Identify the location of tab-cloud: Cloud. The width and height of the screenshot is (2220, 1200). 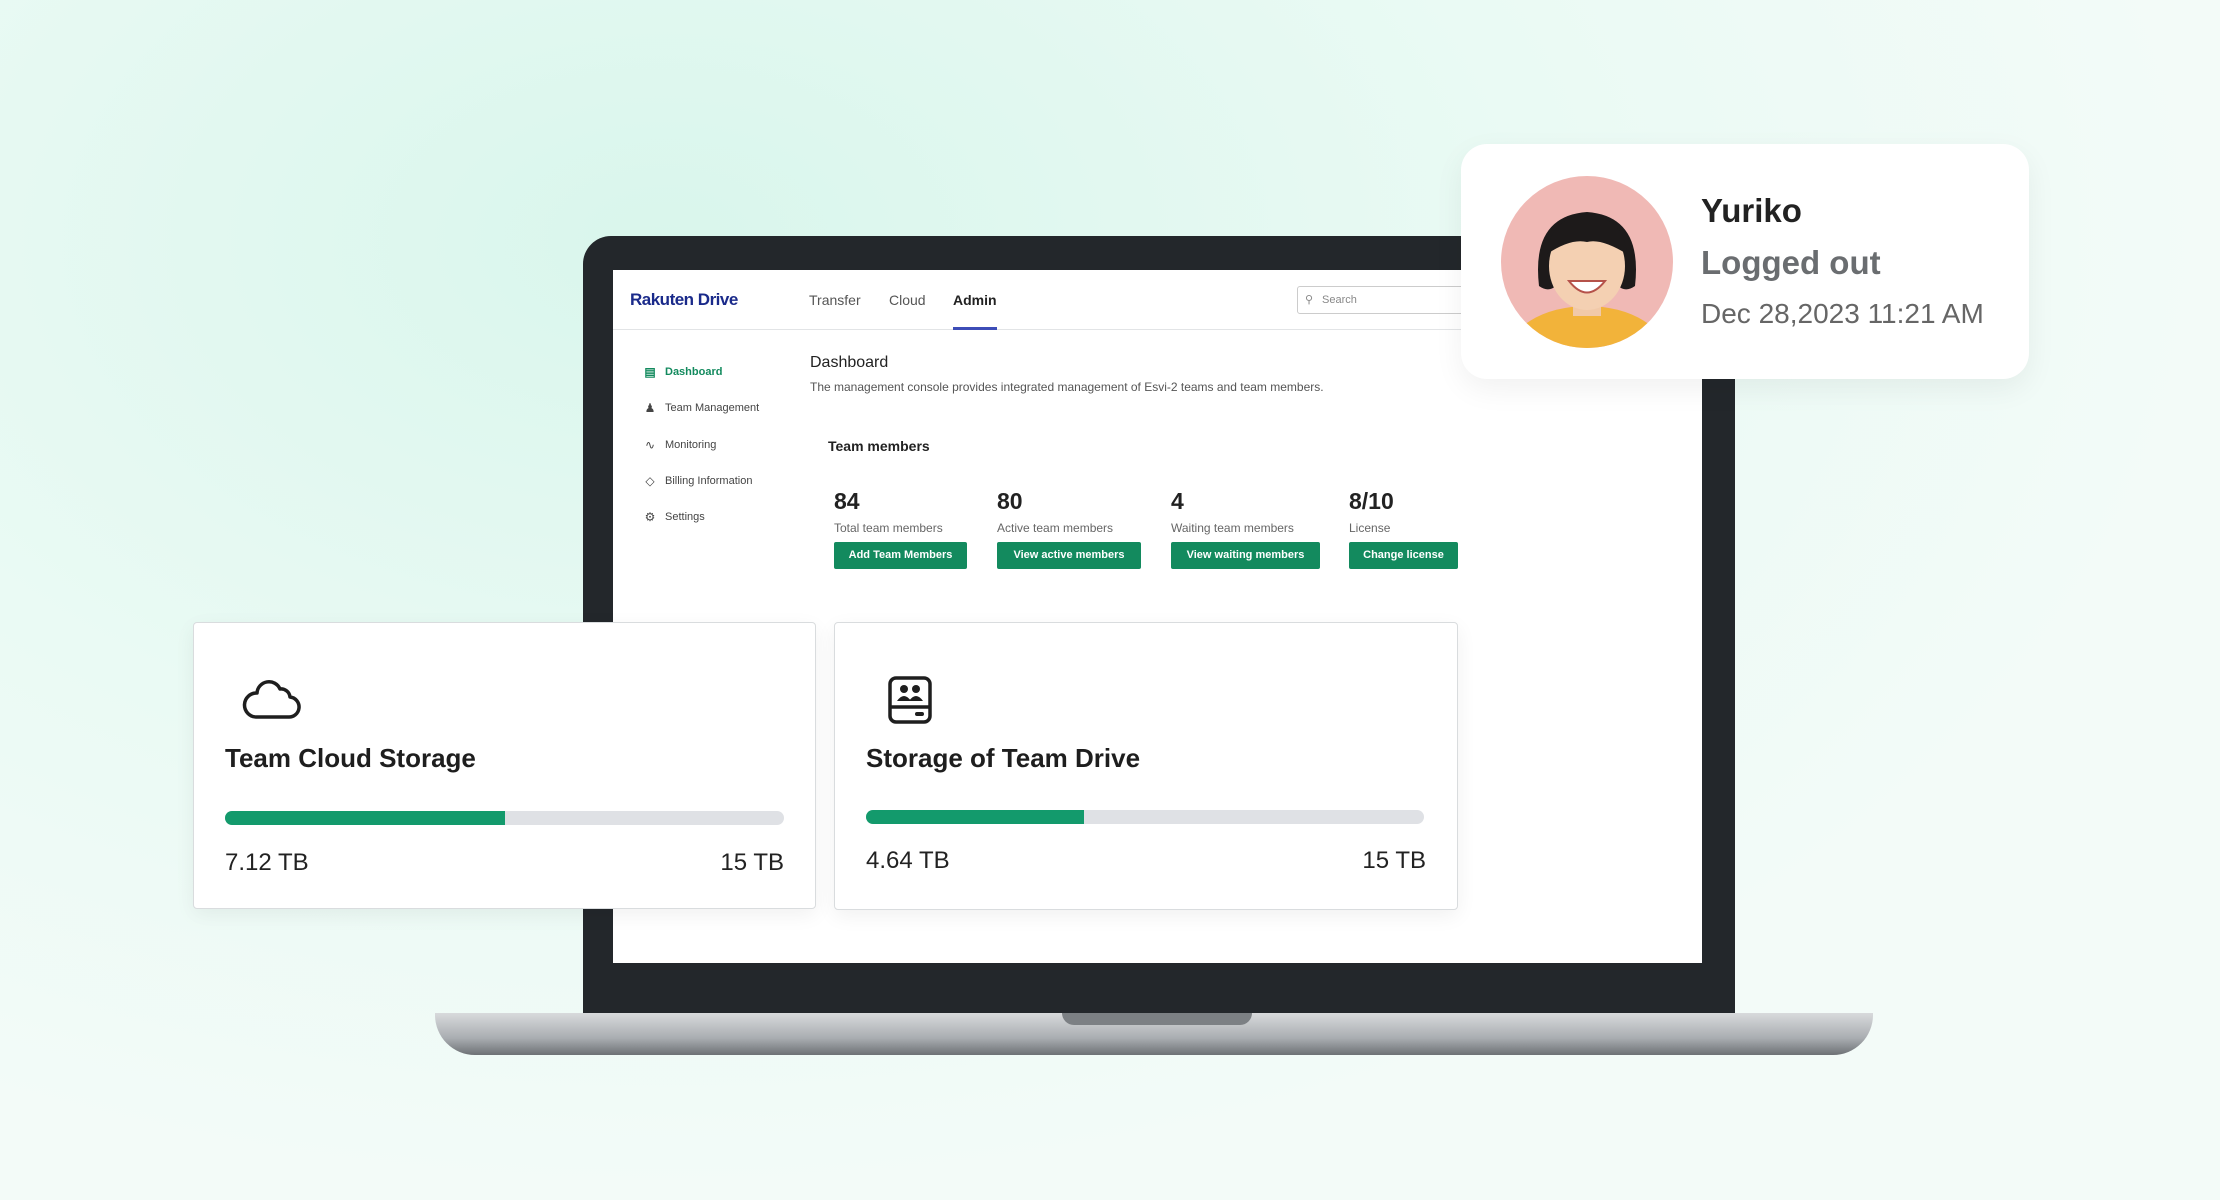
(907, 300).